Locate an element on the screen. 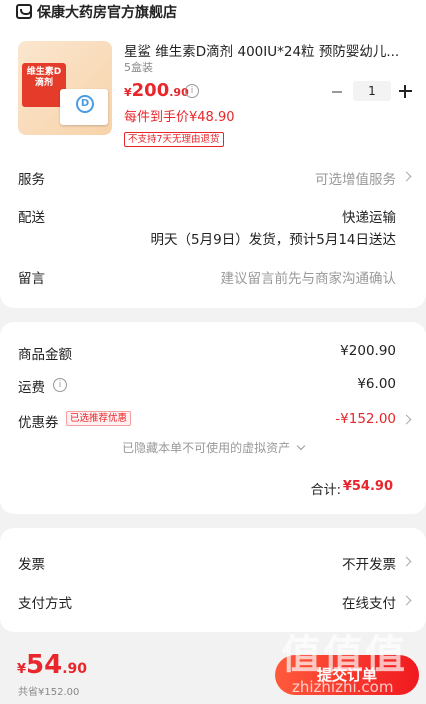  product-image-text: 维生素D滴剂 is located at coordinates (44, 77).